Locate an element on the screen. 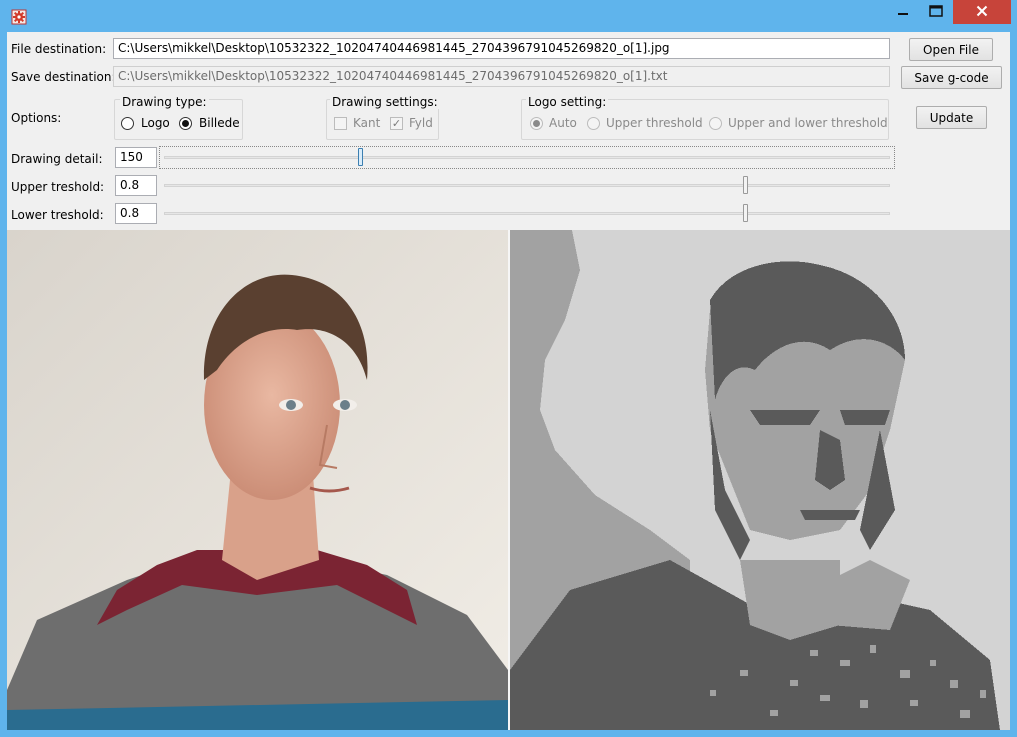 The height and width of the screenshot is (737, 1017). drawing-settings-title: Drawing settings: is located at coordinates (385, 102).